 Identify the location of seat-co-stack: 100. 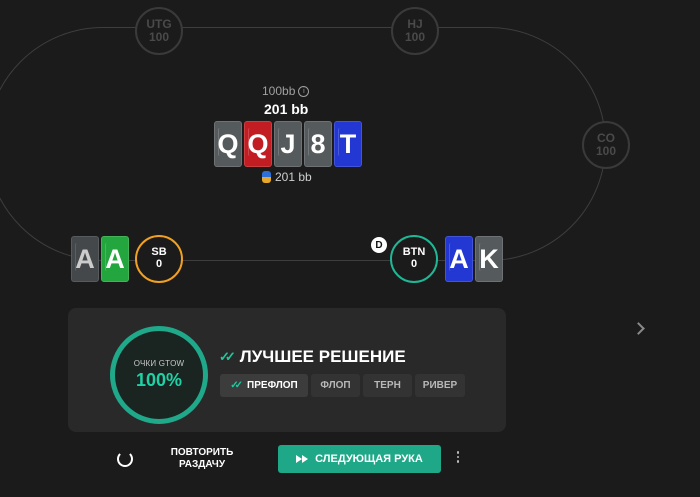
(606, 151).